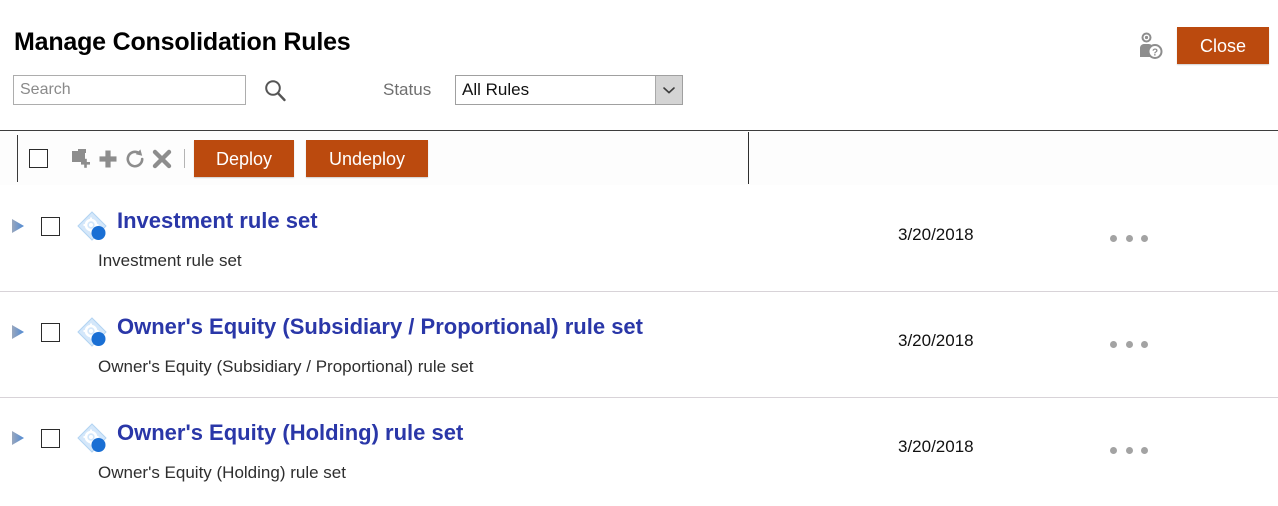 The height and width of the screenshot is (506, 1278). What do you see at coordinates (170, 260) in the screenshot?
I see `rule-description: Investment rule set` at bounding box center [170, 260].